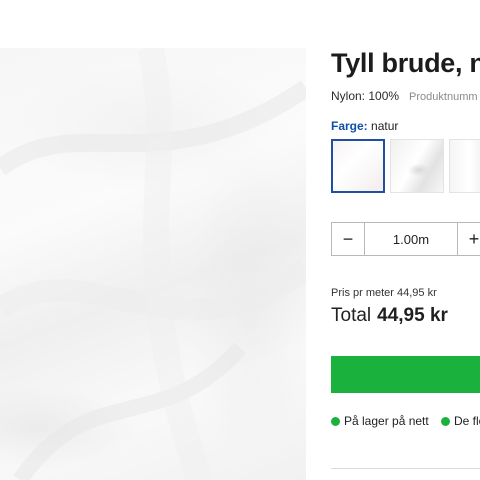 The height and width of the screenshot is (480, 480). What do you see at coordinates (469, 239) in the screenshot?
I see `quantity-increase-button: +` at bounding box center [469, 239].